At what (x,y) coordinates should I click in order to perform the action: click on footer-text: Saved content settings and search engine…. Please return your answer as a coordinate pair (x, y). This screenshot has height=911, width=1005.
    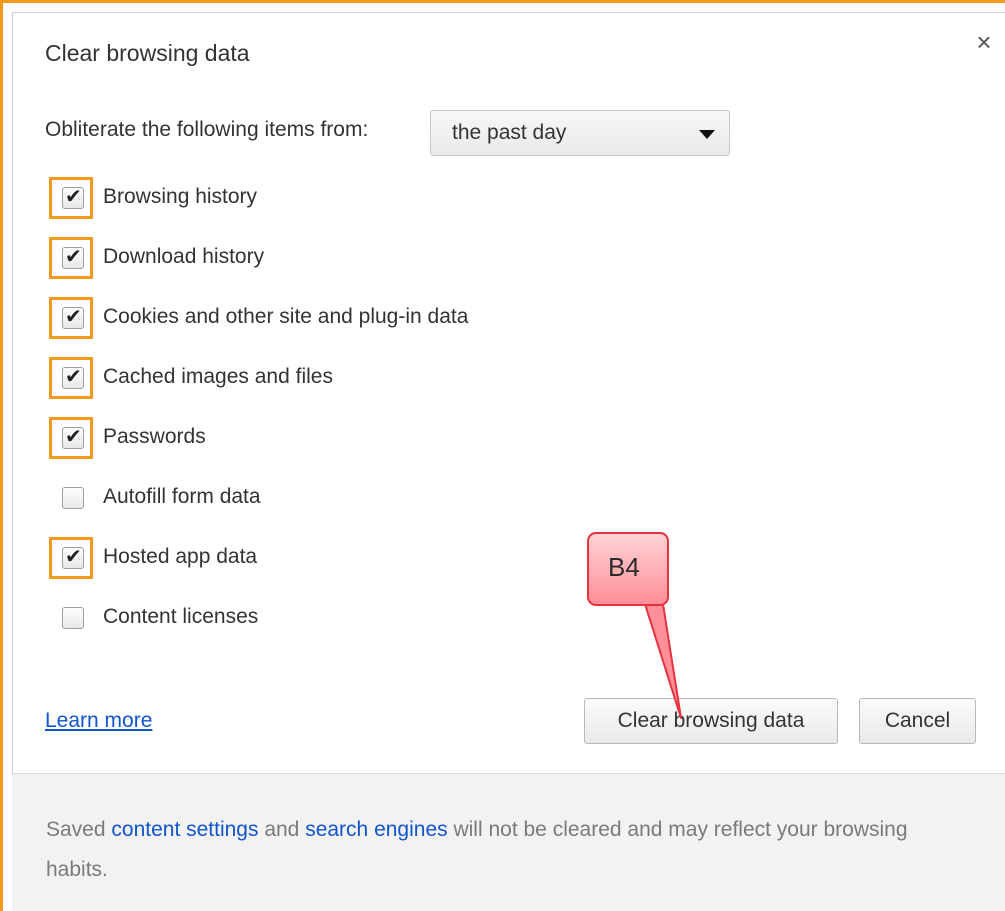
    Looking at the image, I should click on (496, 850).